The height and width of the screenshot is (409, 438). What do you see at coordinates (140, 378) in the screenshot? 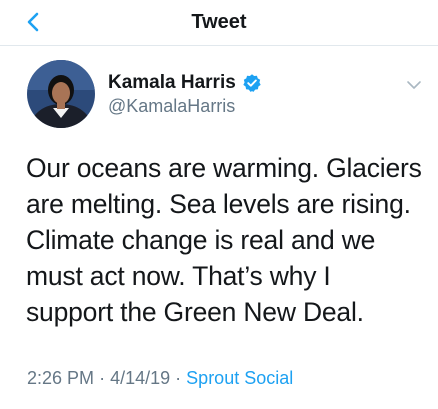
I see `tweet-date: 4/14/19` at bounding box center [140, 378].